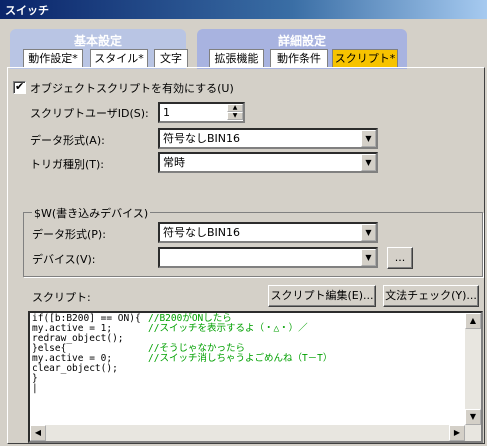 The width and height of the screenshot is (487, 446). I want to click on code-line: |, so click(35, 388).